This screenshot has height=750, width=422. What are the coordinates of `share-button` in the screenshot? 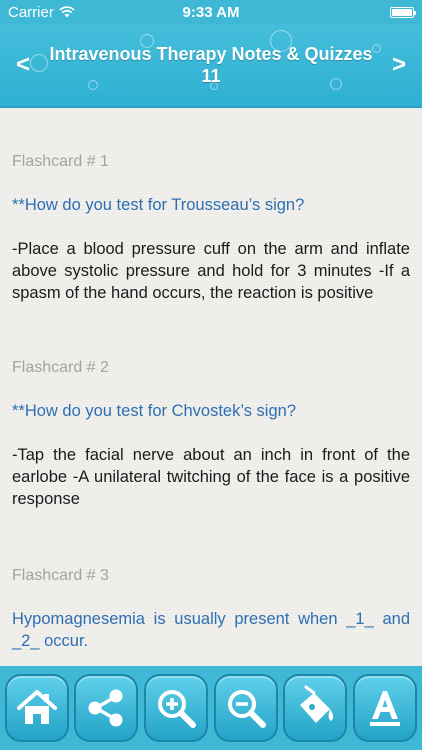 It's located at (106, 708).